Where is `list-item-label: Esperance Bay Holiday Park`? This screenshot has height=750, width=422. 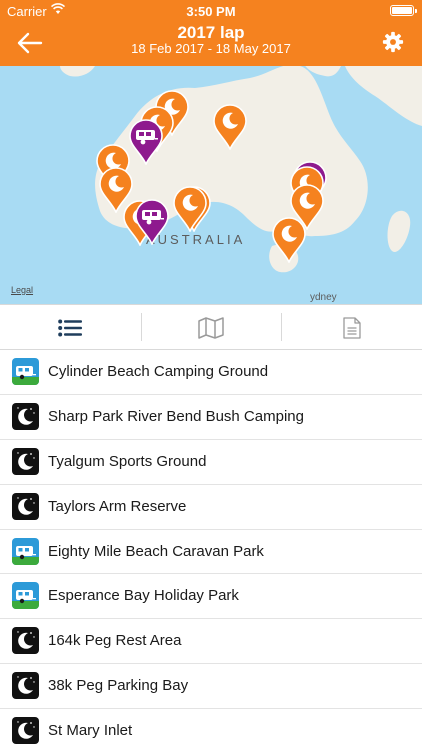
list-item-label: Esperance Bay Holiday Park is located at coordinates (143, 596).